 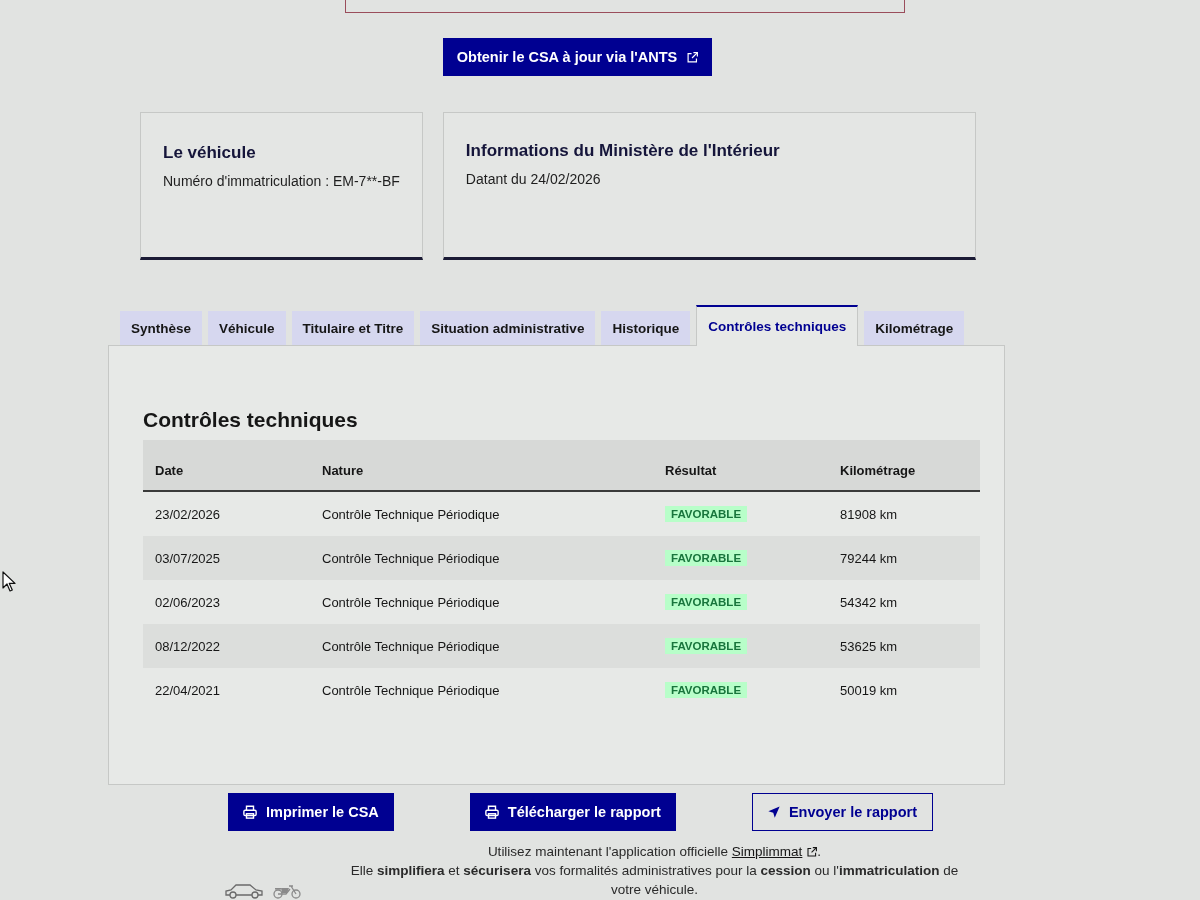 What do you see at coordinates (287, 890) in the screenshot?
I see `motorcycle-icon` at bounding box center [287, 890].